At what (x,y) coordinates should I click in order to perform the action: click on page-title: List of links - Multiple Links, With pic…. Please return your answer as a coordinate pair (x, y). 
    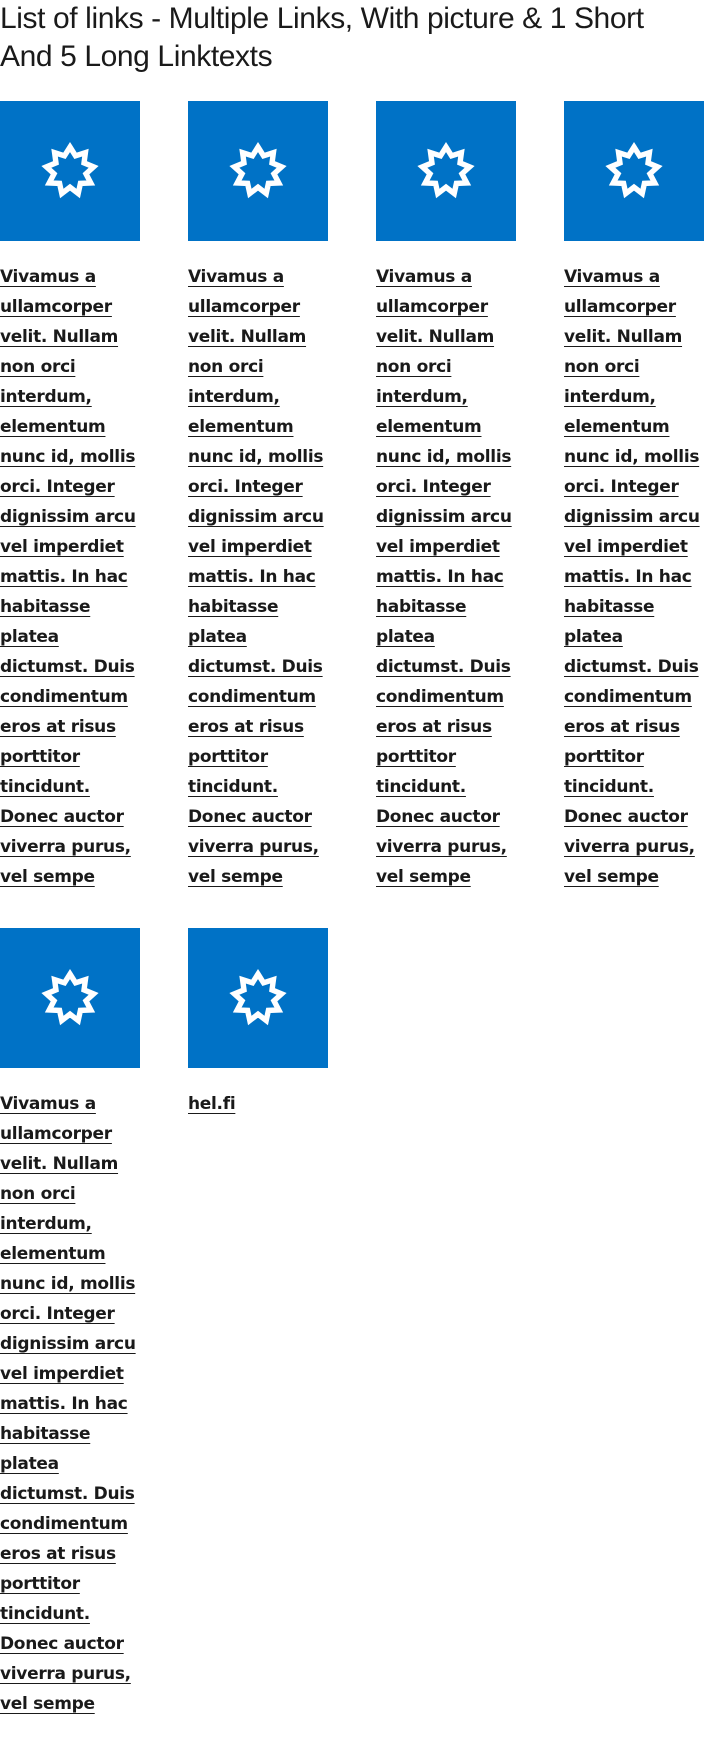
    Looking at the image, I should click on (322, 37).